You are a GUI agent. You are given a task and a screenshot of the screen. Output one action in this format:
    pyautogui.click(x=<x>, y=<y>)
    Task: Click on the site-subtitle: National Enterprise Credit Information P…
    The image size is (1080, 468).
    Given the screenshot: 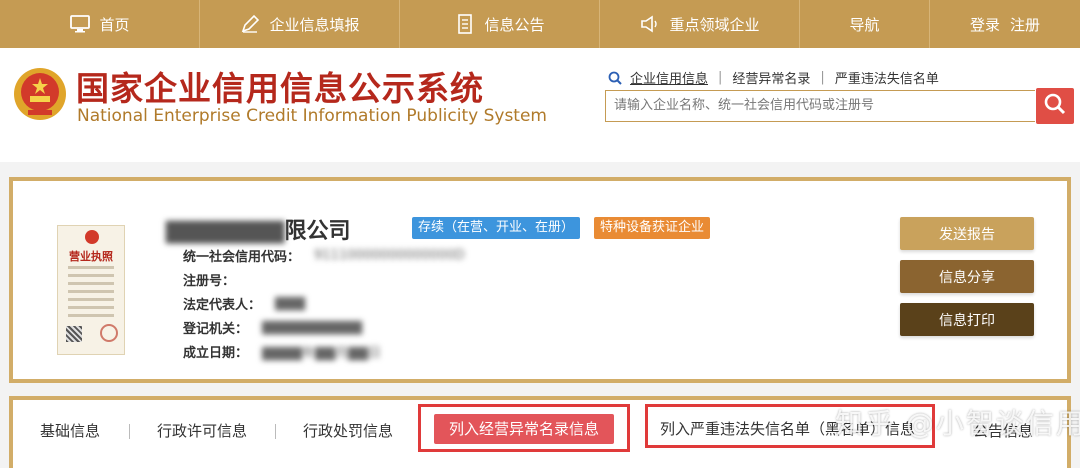 What is the action you would take?
    pyautogui.click(x=312, y=116)
    